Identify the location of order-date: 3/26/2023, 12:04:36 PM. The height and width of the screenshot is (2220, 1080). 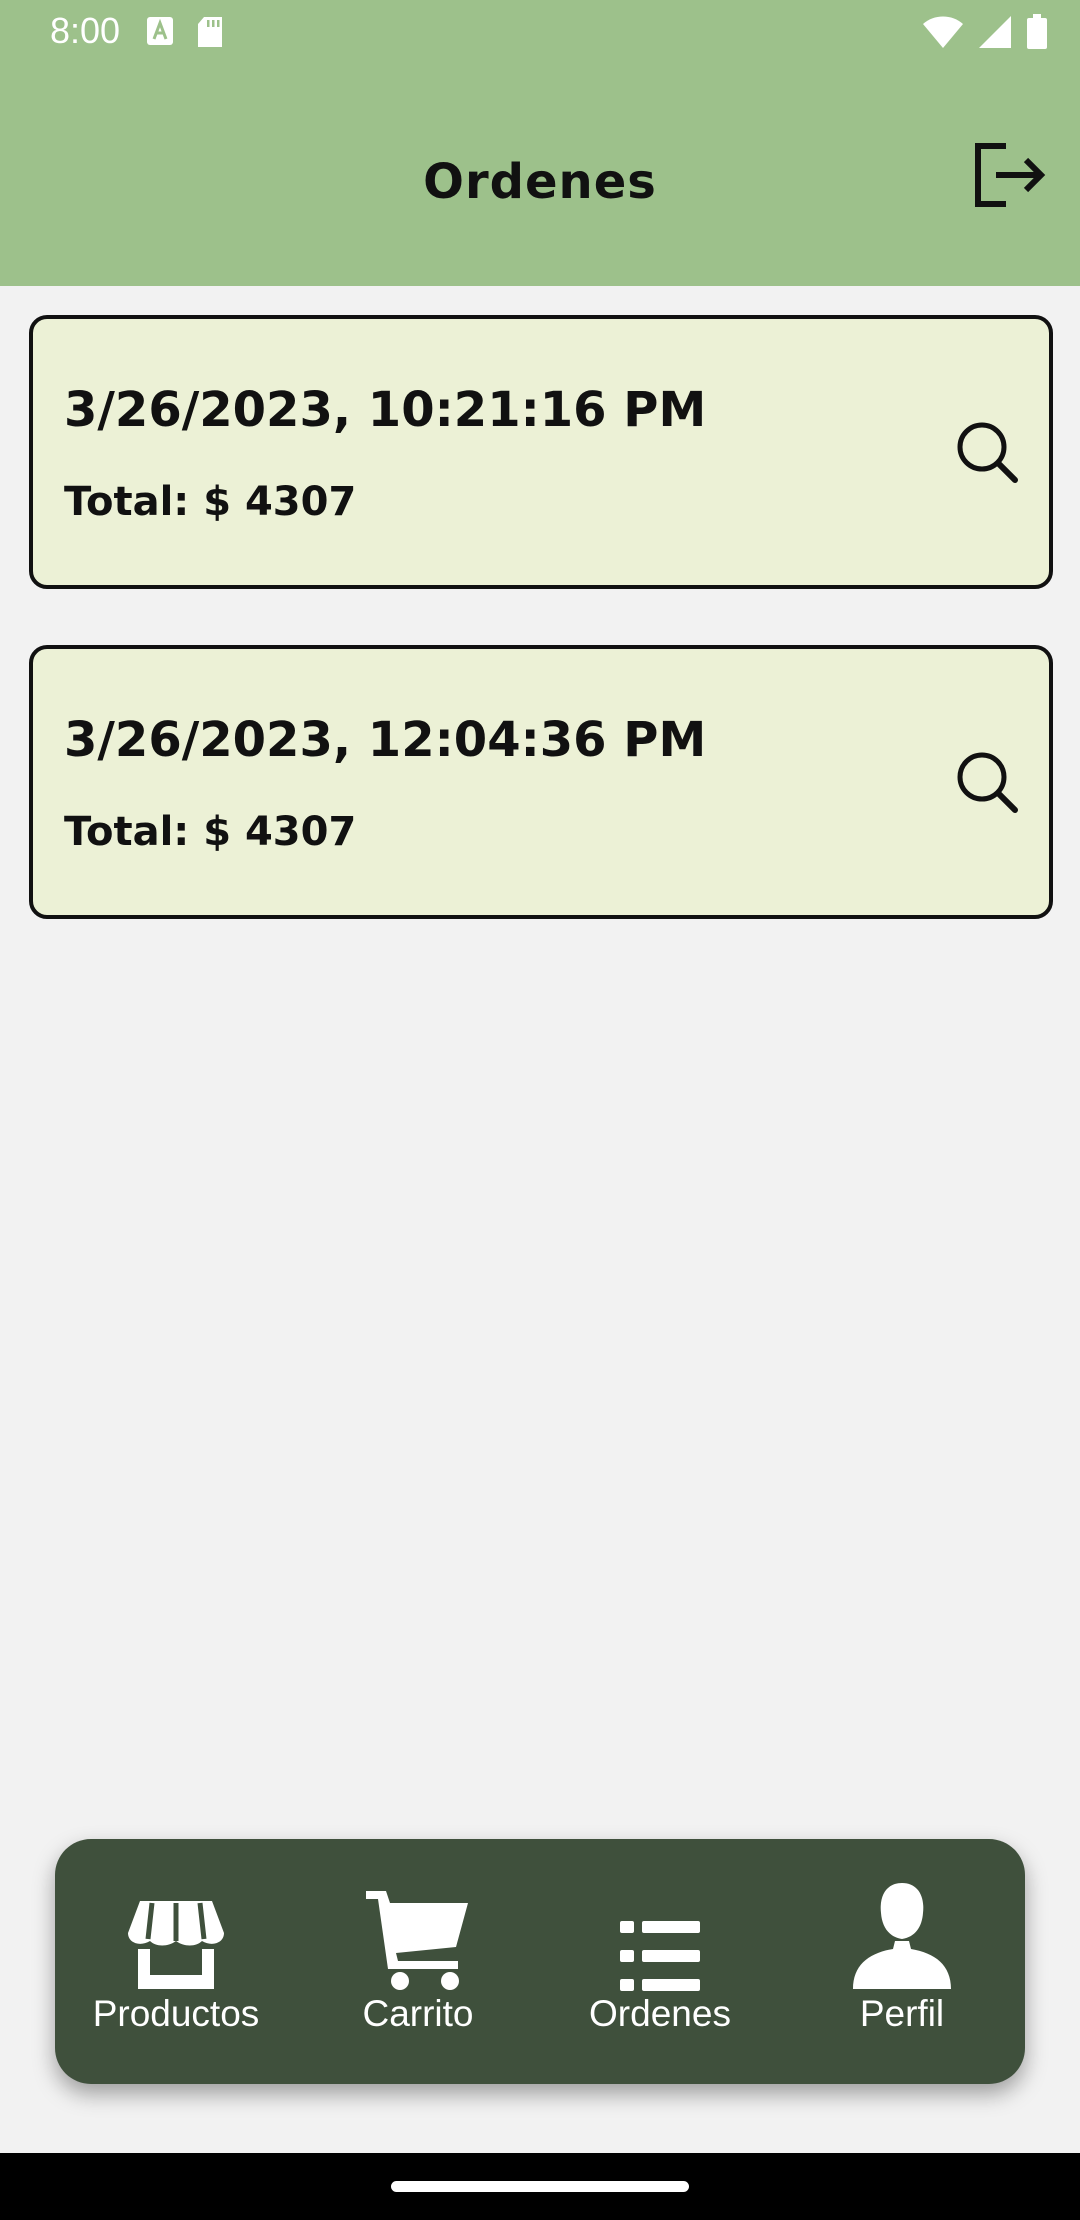
(385, 740).